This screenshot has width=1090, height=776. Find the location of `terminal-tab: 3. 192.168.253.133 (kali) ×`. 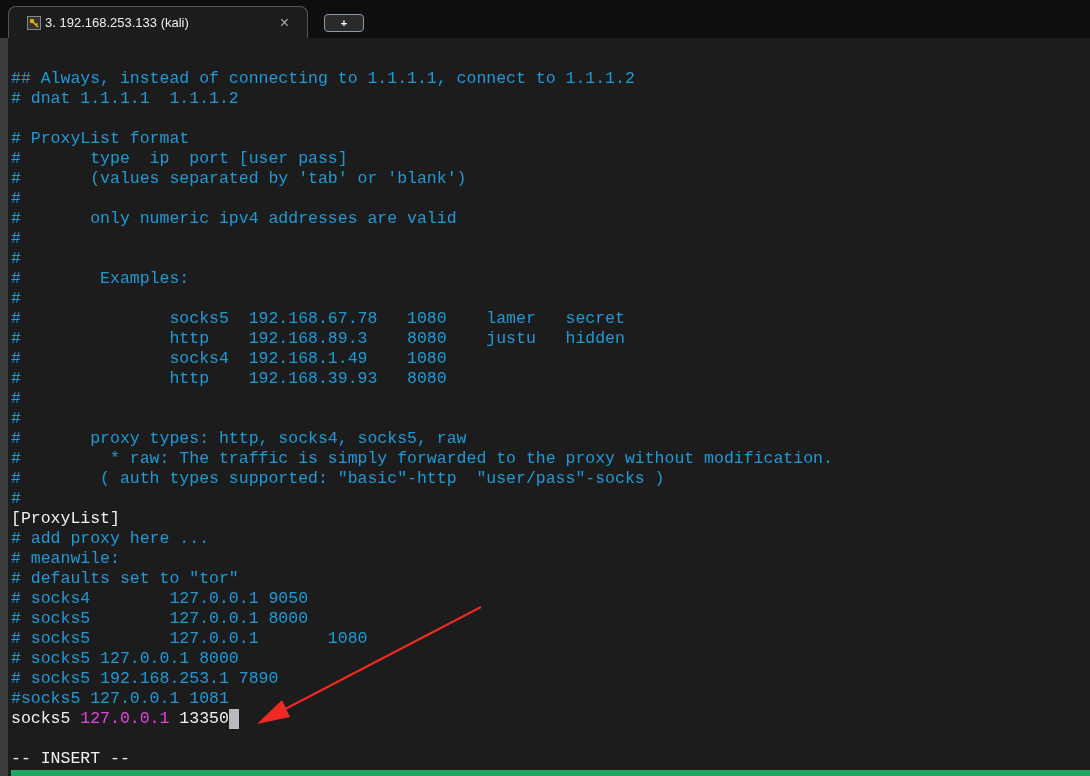

terminal-tab: 3. 192.168.253.133 (kali) × is located at coordinates (158, 22).